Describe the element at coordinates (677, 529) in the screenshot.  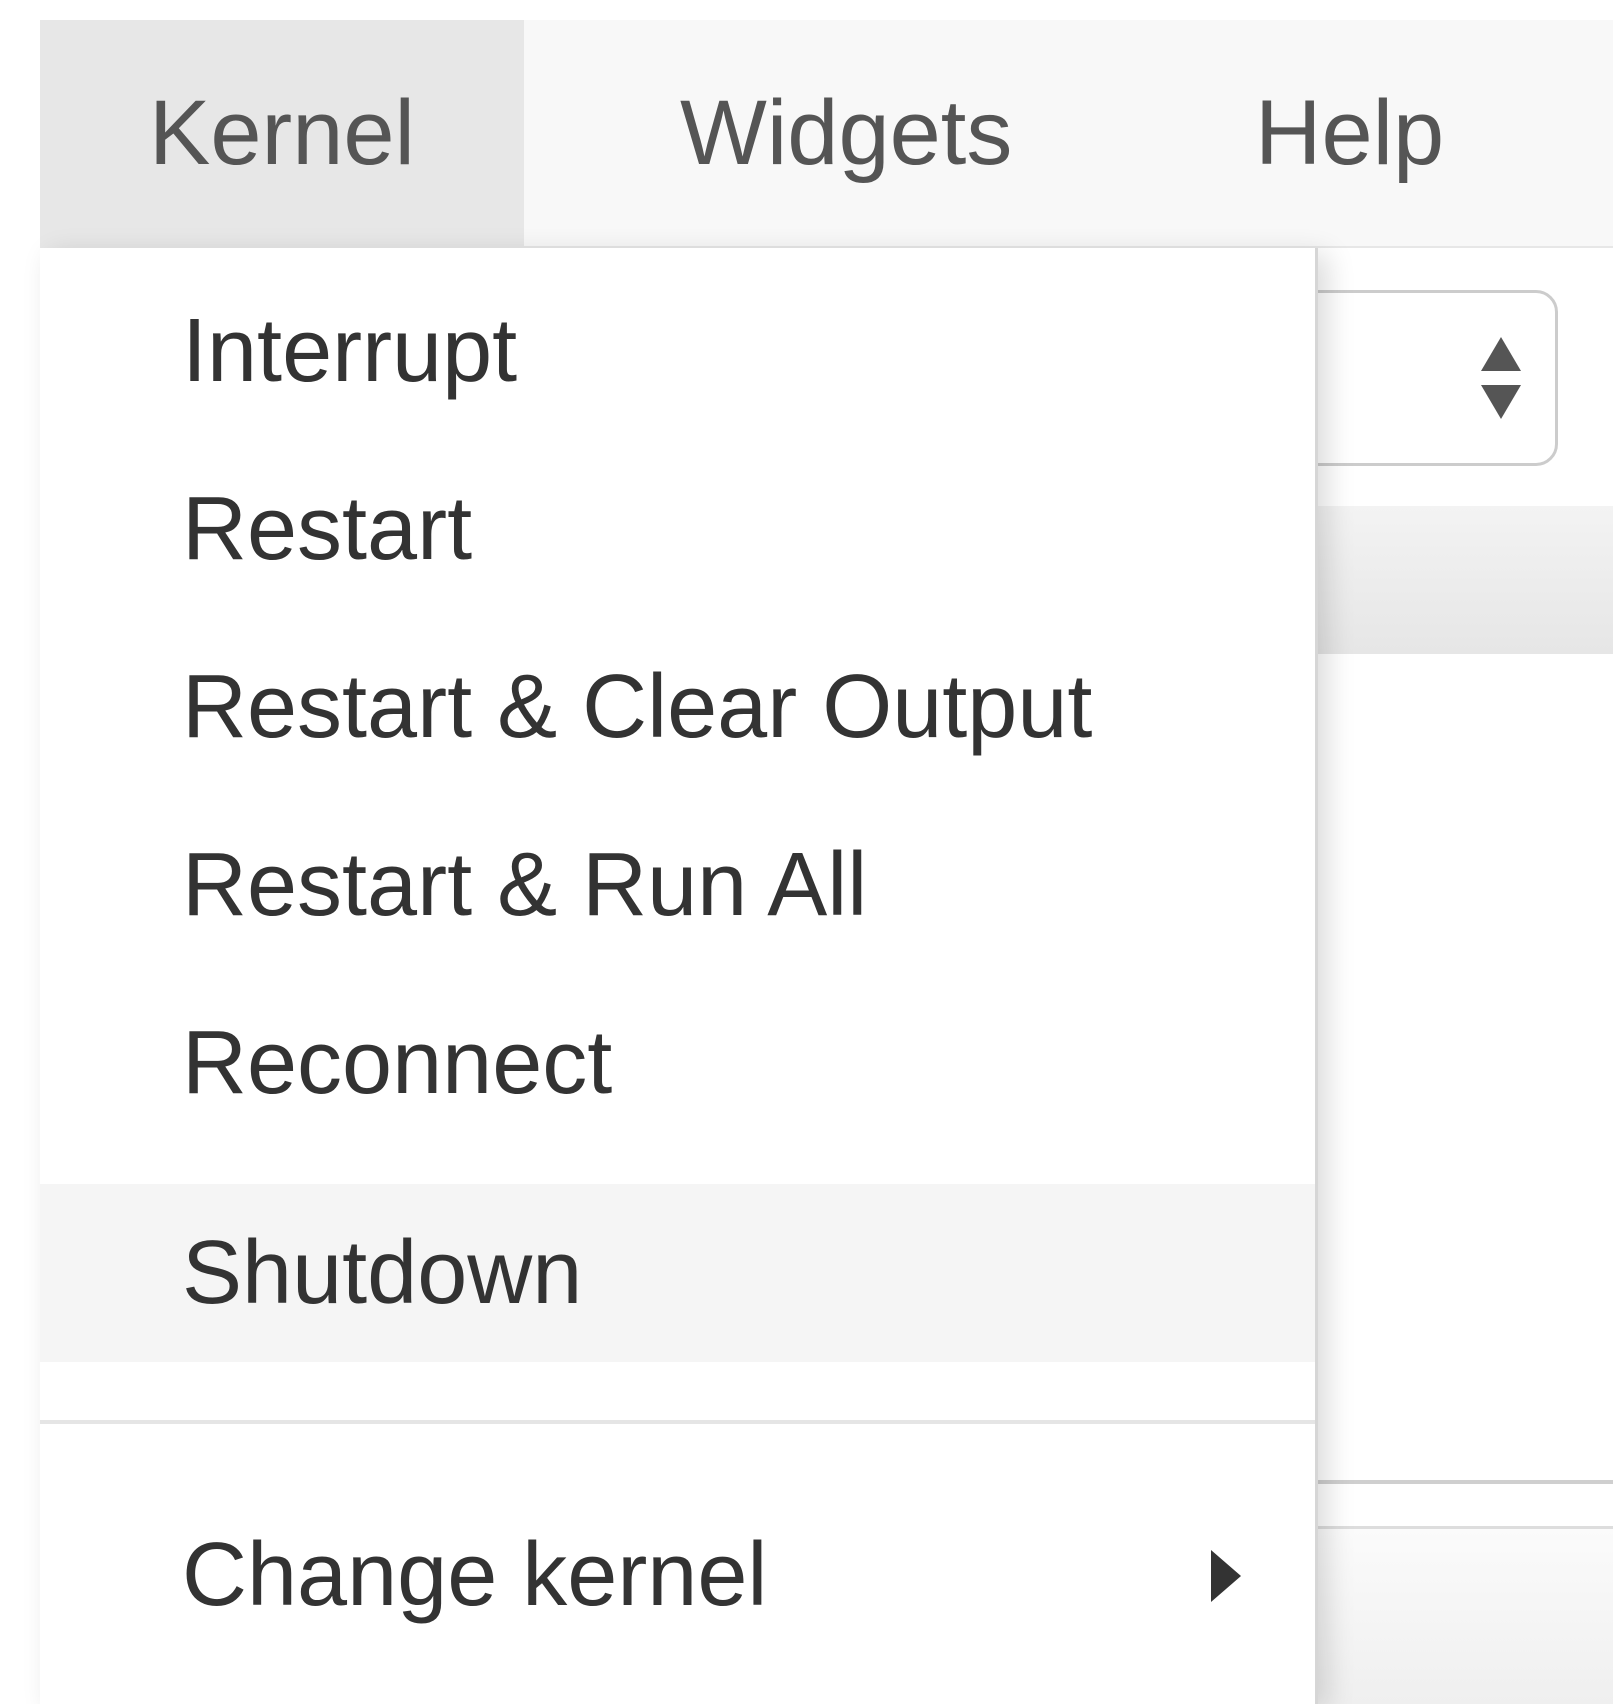
I see `menu-item-restart: Restart` at that location.